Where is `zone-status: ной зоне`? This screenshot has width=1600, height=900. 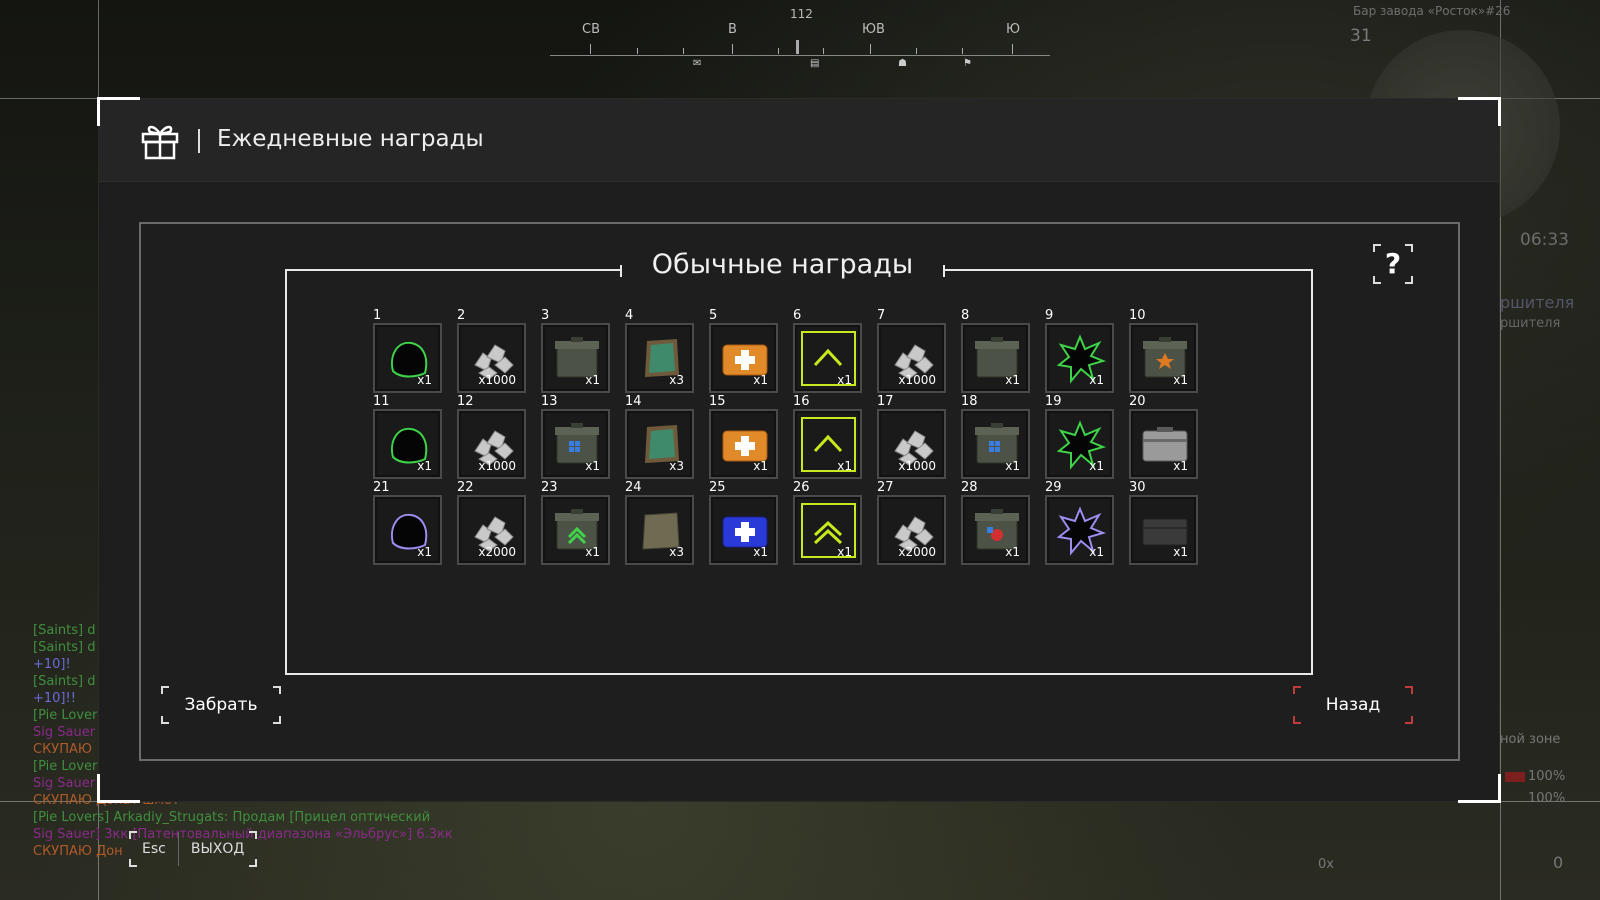
zone-status: ной зоне is located at coordinates (1530, 739).